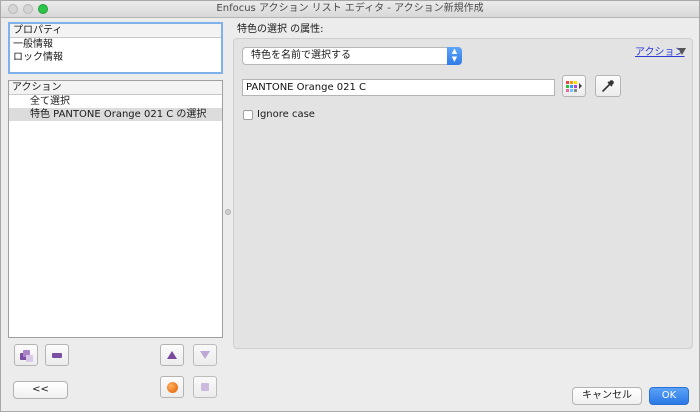 This screenshot has width=700, height=412. Describe the element at coordinates (352, 56) in the screenshot. I see `selection-method-select: 特色を名前で選択する ▲ ▼` at that location.